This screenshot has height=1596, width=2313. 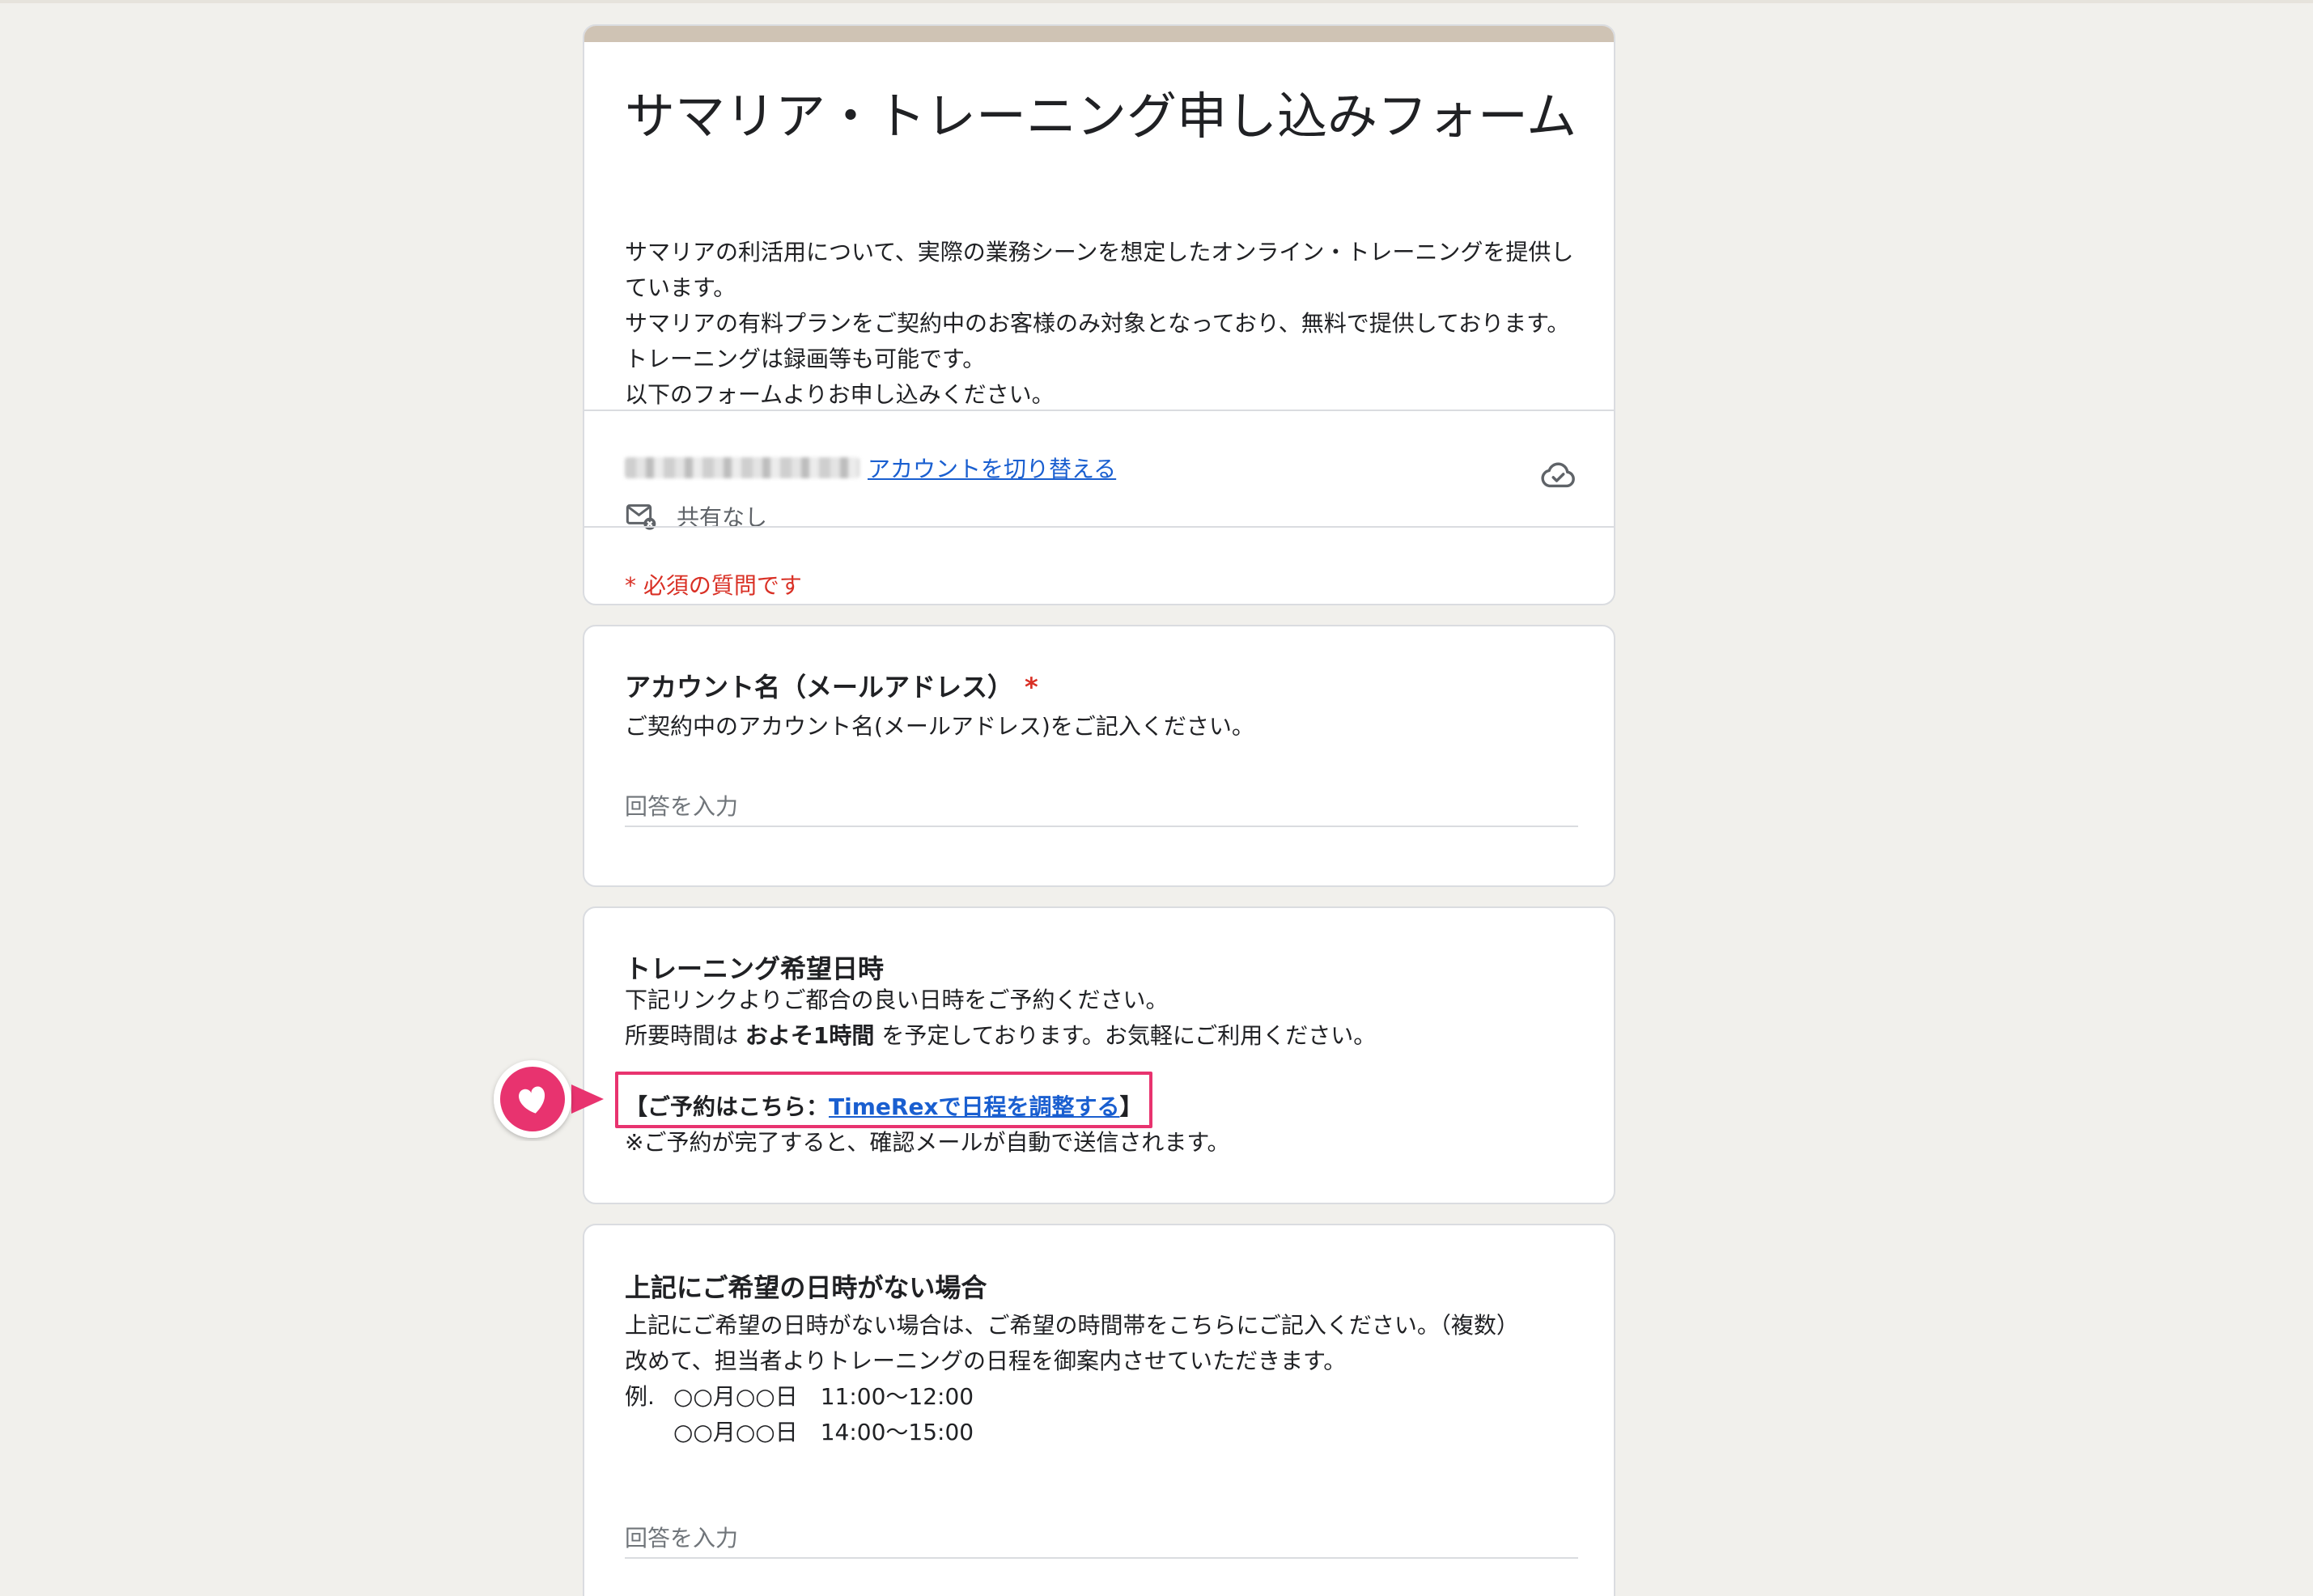 I want to click on duration-prefix: 所要時間は, so click(x=682, y=1035).